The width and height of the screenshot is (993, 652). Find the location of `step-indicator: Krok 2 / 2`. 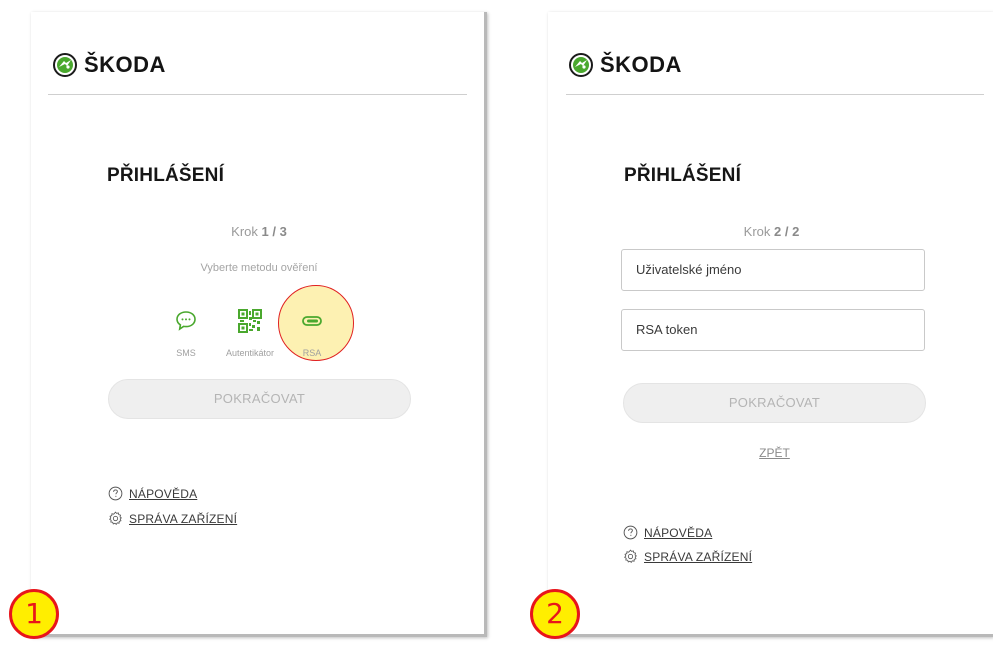

step-indicator: Krok 2 / 2 is located at coordinates (771, 231).